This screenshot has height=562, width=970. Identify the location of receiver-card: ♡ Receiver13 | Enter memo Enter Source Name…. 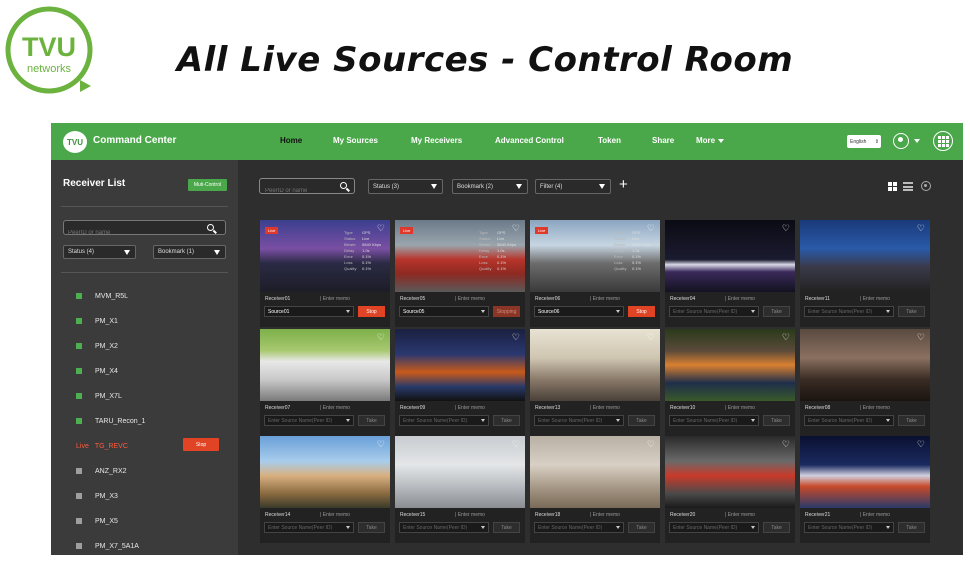
(595, 382).